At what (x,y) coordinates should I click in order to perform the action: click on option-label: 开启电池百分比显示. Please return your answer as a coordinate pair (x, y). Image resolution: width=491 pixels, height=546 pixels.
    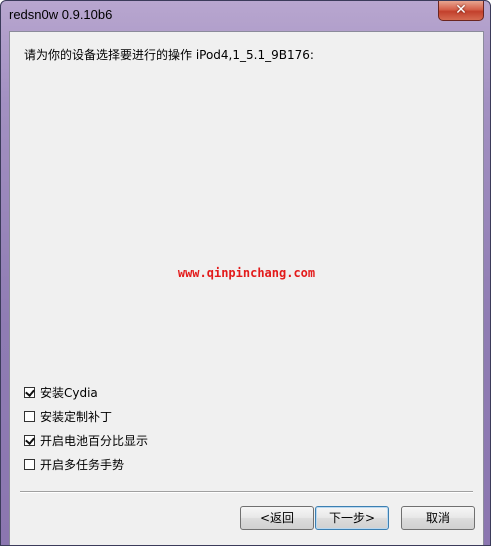
    Looking at the image, I should click on (94, 440).